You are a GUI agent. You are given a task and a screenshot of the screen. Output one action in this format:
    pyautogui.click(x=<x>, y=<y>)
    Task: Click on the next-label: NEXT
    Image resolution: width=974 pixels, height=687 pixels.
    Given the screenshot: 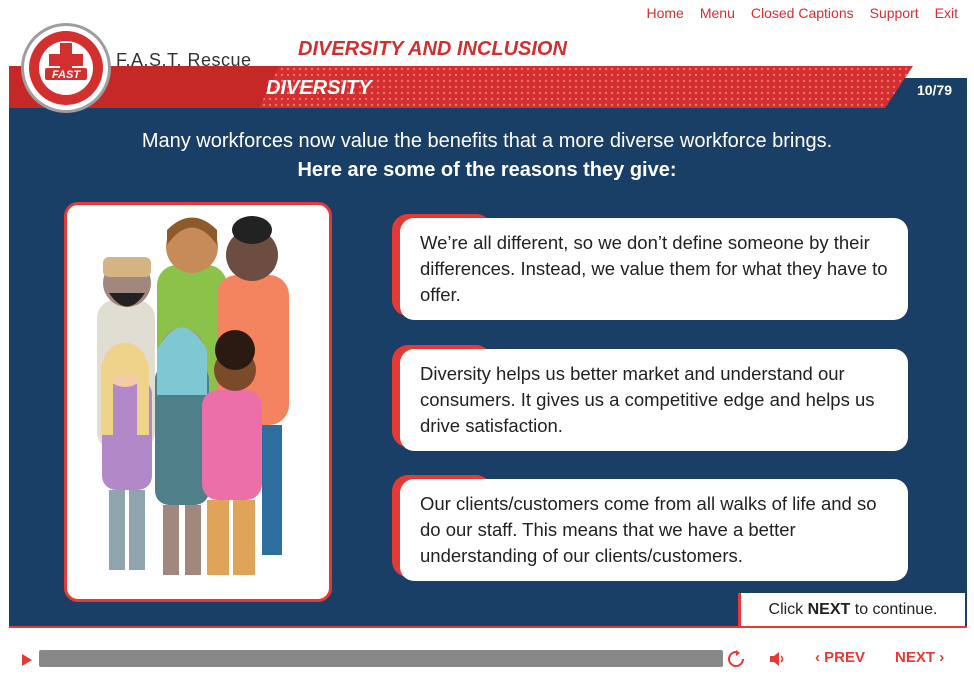 What is the action you would take?
    pyautogui.click(x=915, y=657)
    